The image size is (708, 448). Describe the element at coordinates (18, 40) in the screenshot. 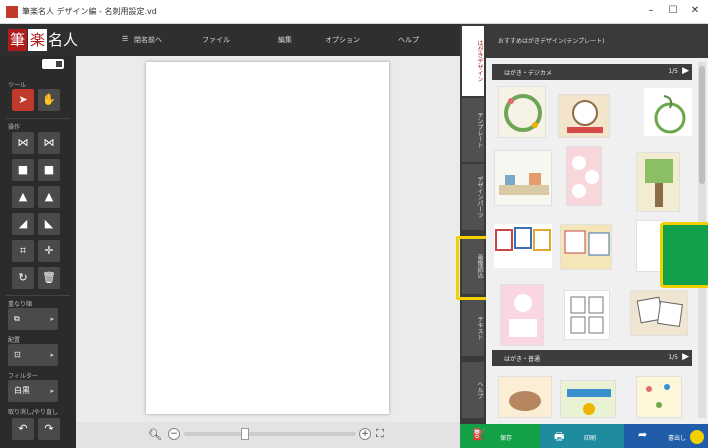

I see `logo-char-1: 筆` at that location.